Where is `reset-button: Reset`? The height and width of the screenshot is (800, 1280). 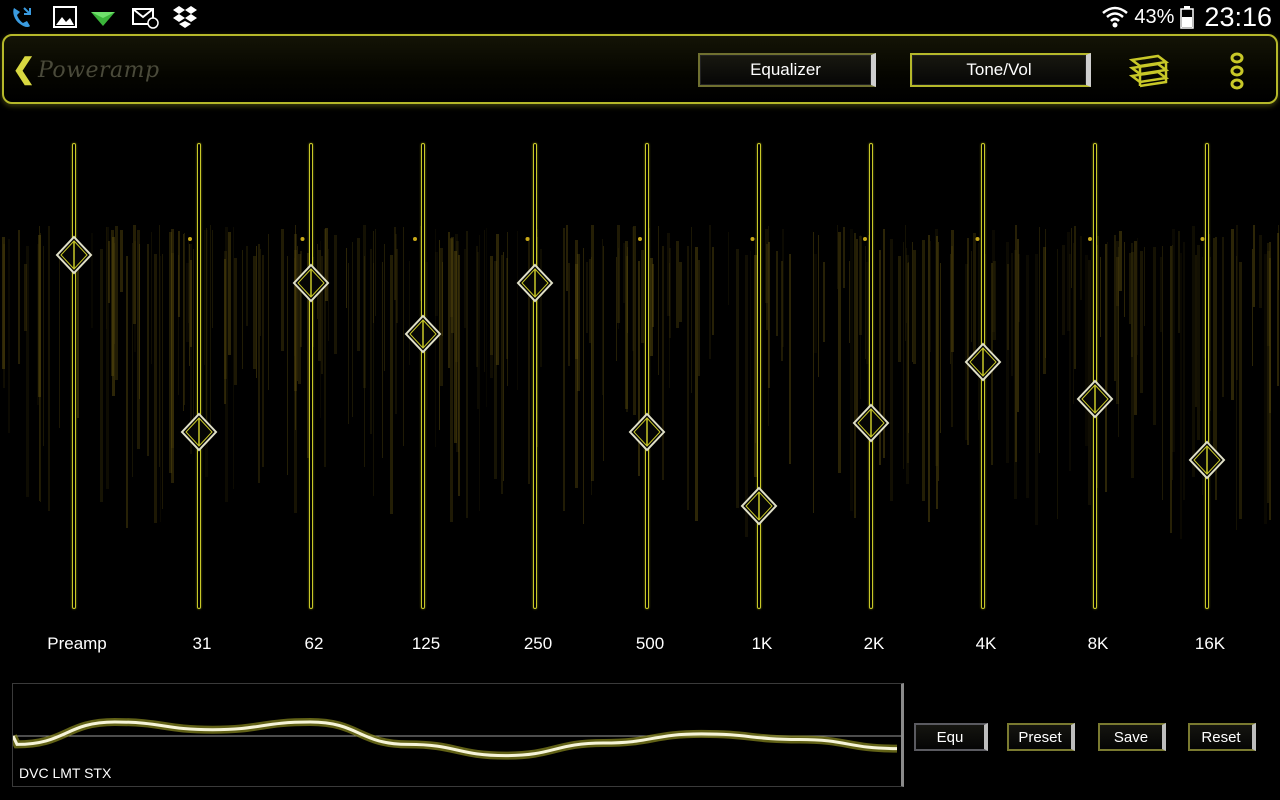
reset-button: Reset is located at coordinates (1222, 737).